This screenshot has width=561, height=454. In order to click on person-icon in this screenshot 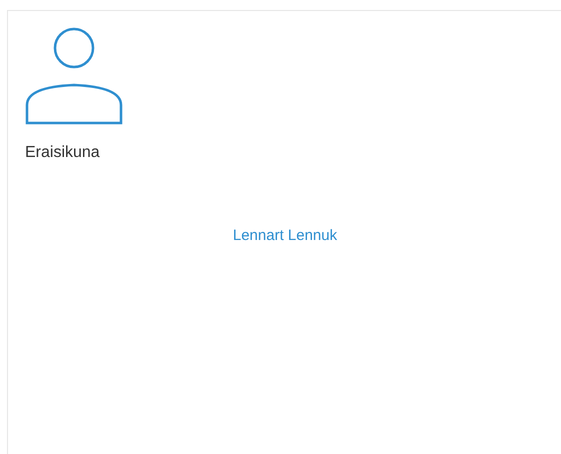, I will do `click(75, 77)`.